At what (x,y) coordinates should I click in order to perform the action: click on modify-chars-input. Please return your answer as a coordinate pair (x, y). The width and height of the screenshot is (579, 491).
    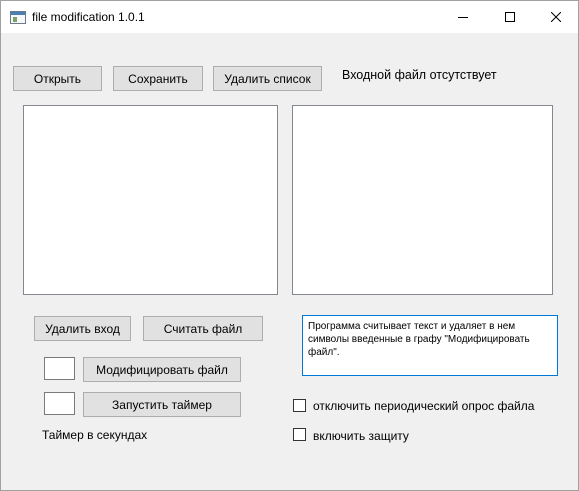
    Looking at the image, I should click on (59, 368).